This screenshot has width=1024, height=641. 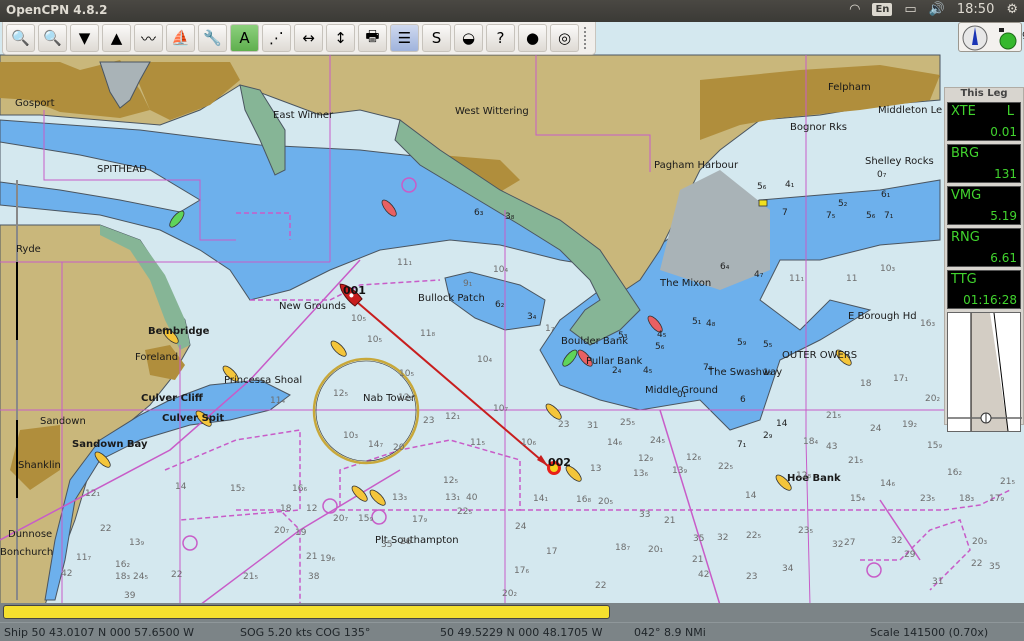 I want to click on help-button: ?, so click(x=500, y=38).